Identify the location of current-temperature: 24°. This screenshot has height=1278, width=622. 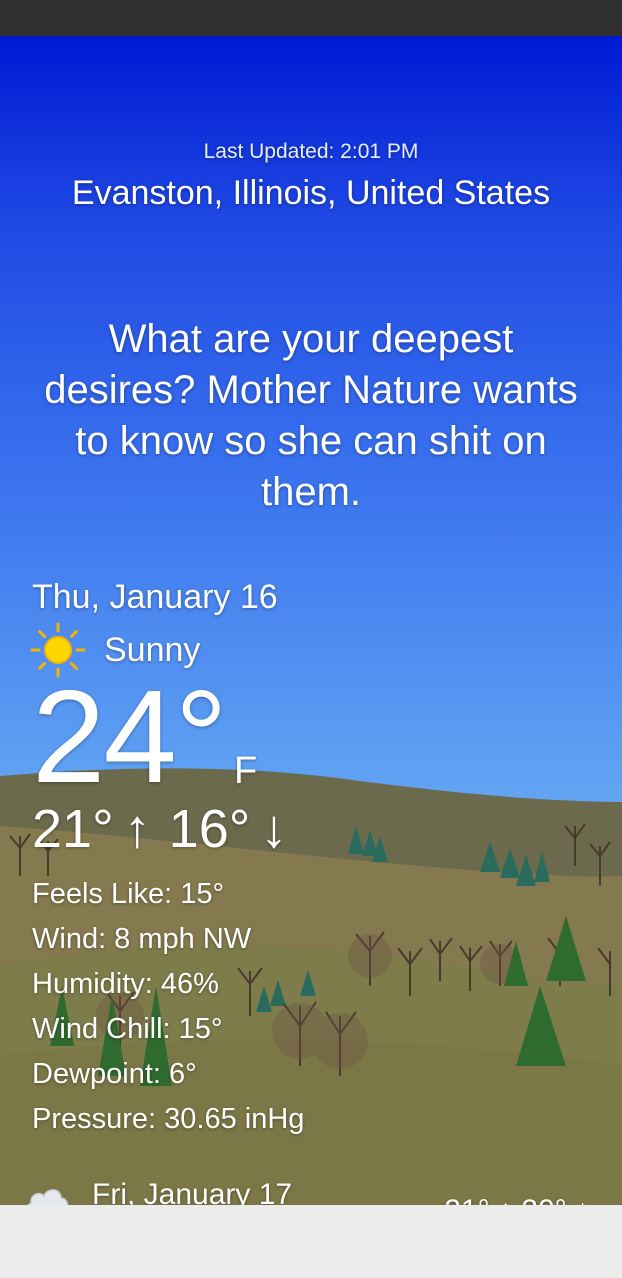
(130, 736).